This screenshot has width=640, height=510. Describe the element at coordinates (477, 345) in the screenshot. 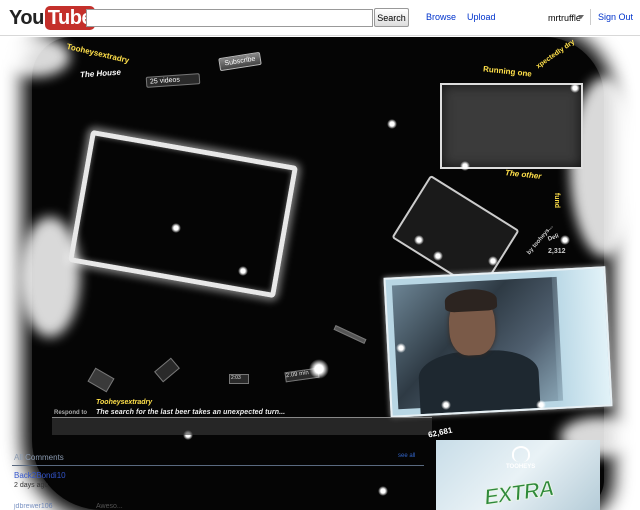

I see `video-still` at that location.